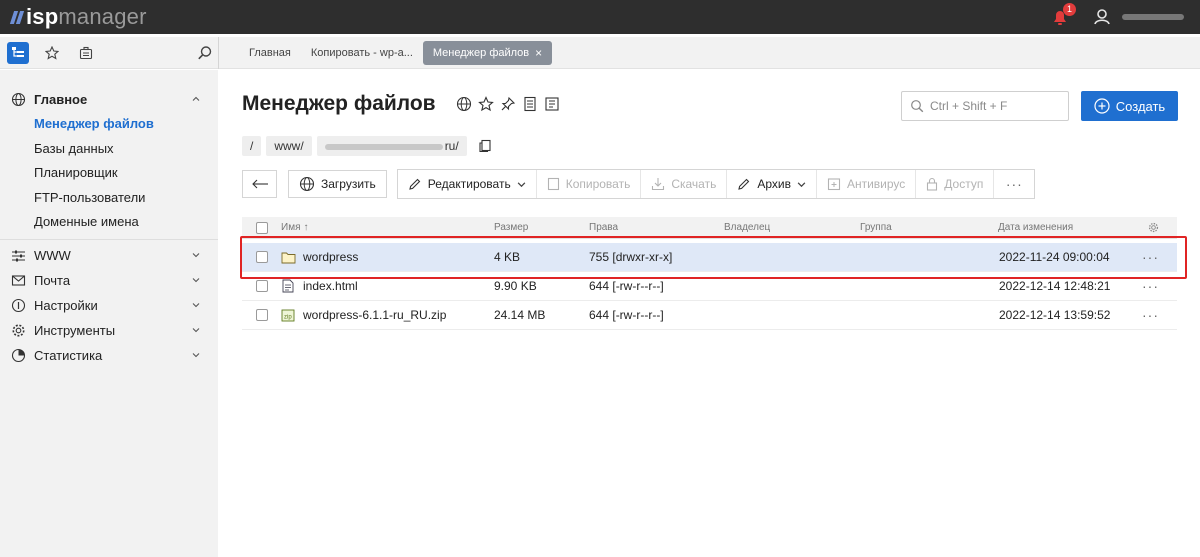 The image size is (1200, 557). I want to click on dashboard-button, so click(86, 53).